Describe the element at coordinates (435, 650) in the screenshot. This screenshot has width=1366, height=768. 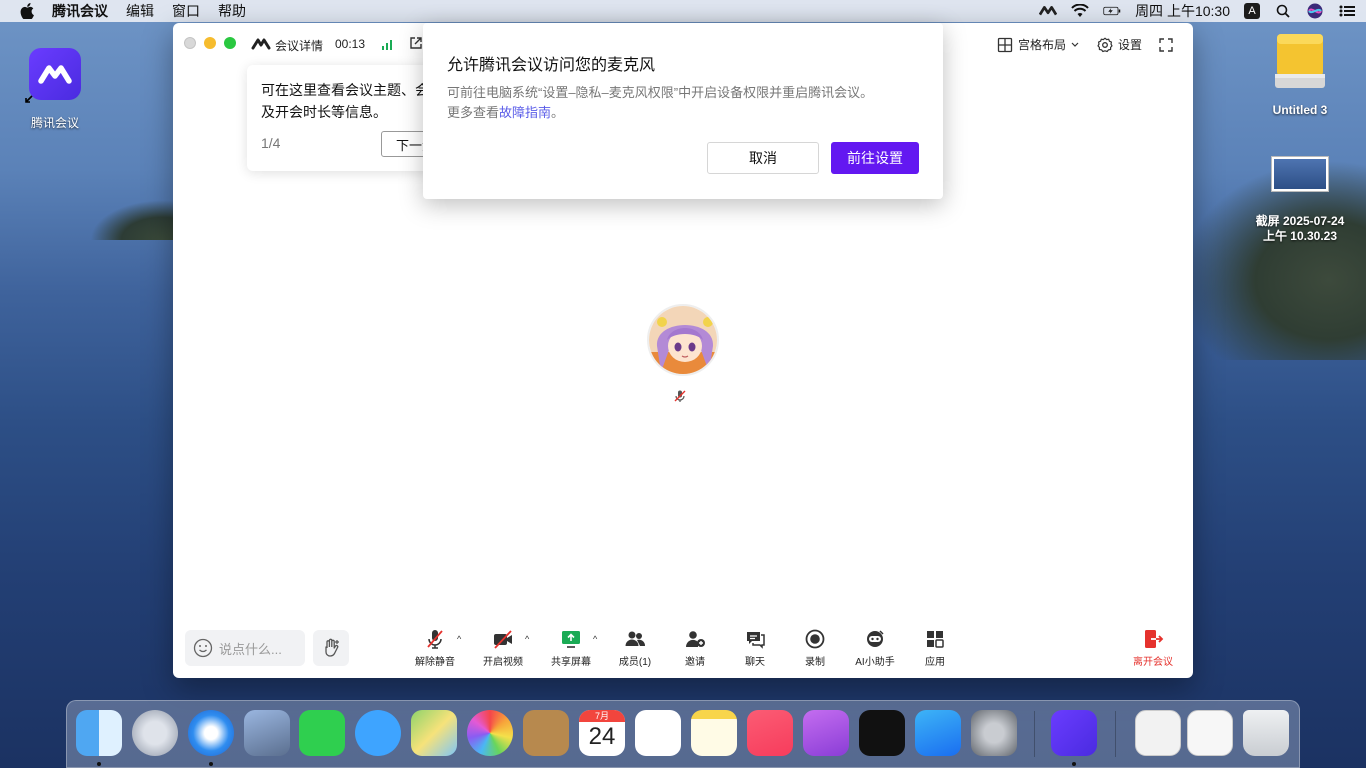
I see `unmute-button: 解除静音` at that location.